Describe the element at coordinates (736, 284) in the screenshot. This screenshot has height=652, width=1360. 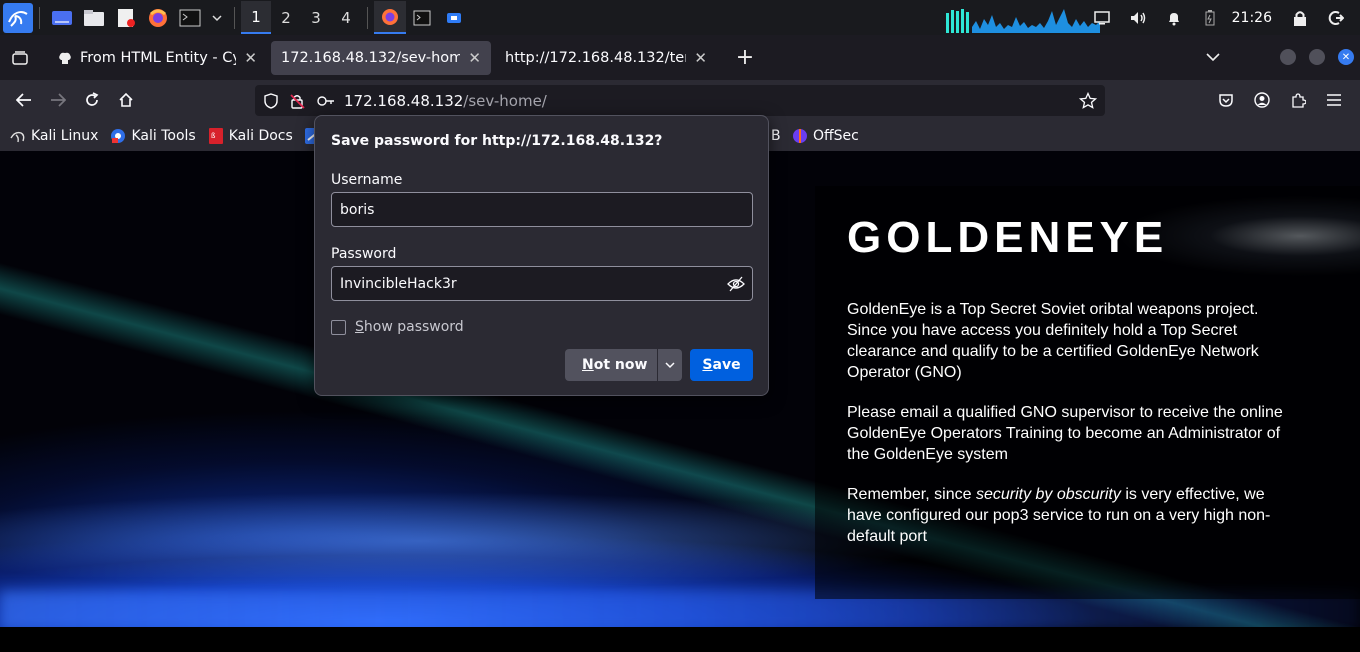
I see `eye-slash-icon` at that location.